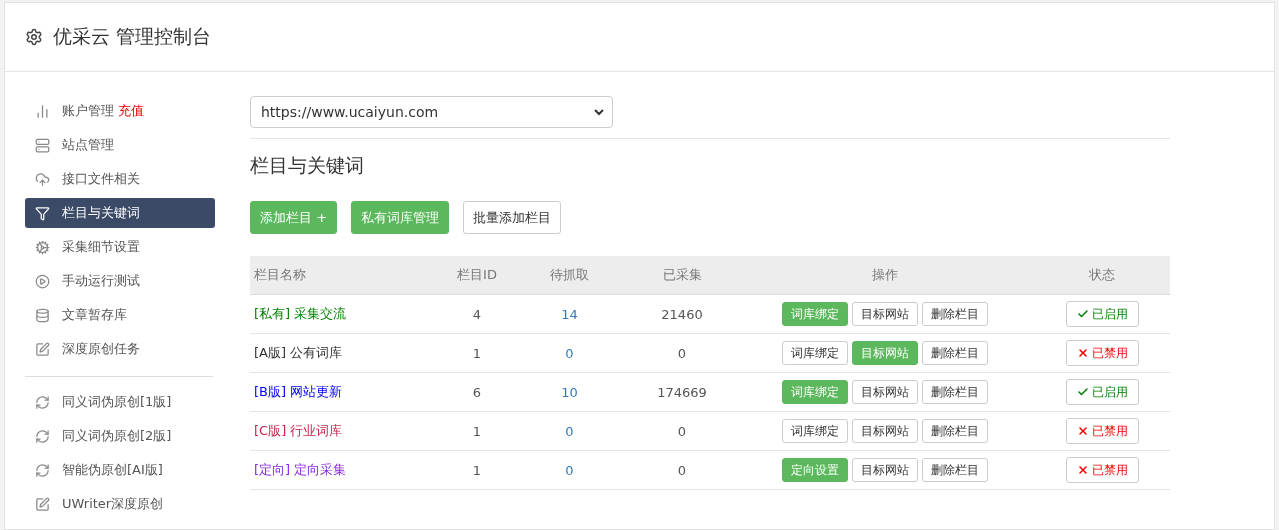  I want to click on play-icon, so click(42, 281).